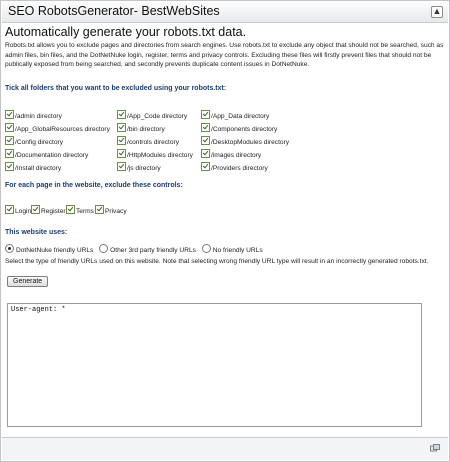 The height and width of the screenshot is (462, 450). What do you see at coordinates (49, 249) in the screenshot?
I see `radio-option: DotNetNuke friendly URLs` at bounding box center [49, 249].